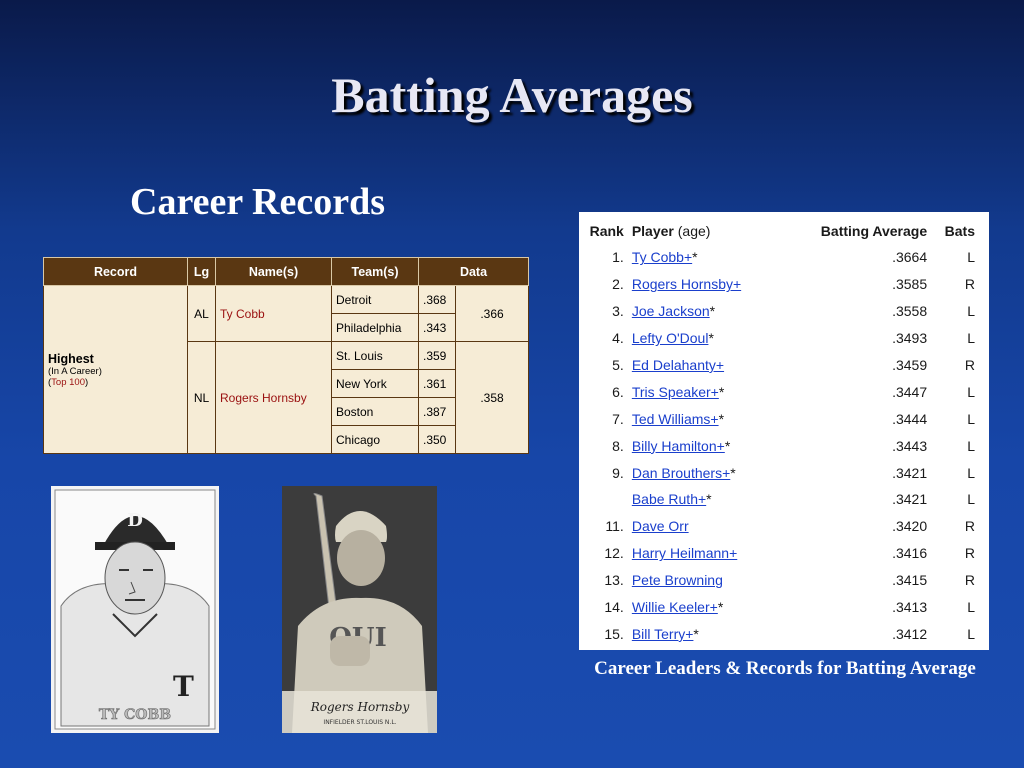 This screenshot has width=1024, height=768. I want to click on player-link: Rogers Hornsby+, so click(686, 284).